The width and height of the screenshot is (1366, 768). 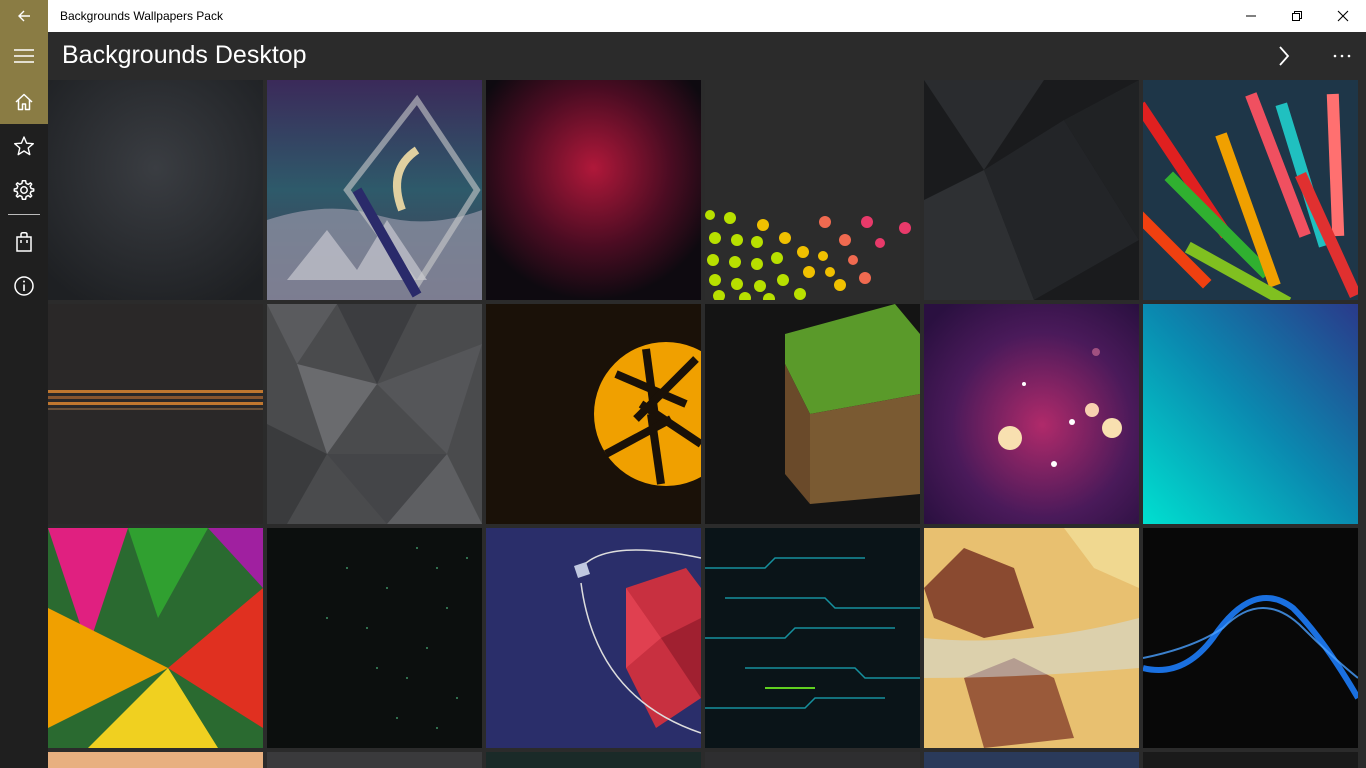 I want to click on wallpaper-tile-grass-block-cube, so click(x=812, y=414).